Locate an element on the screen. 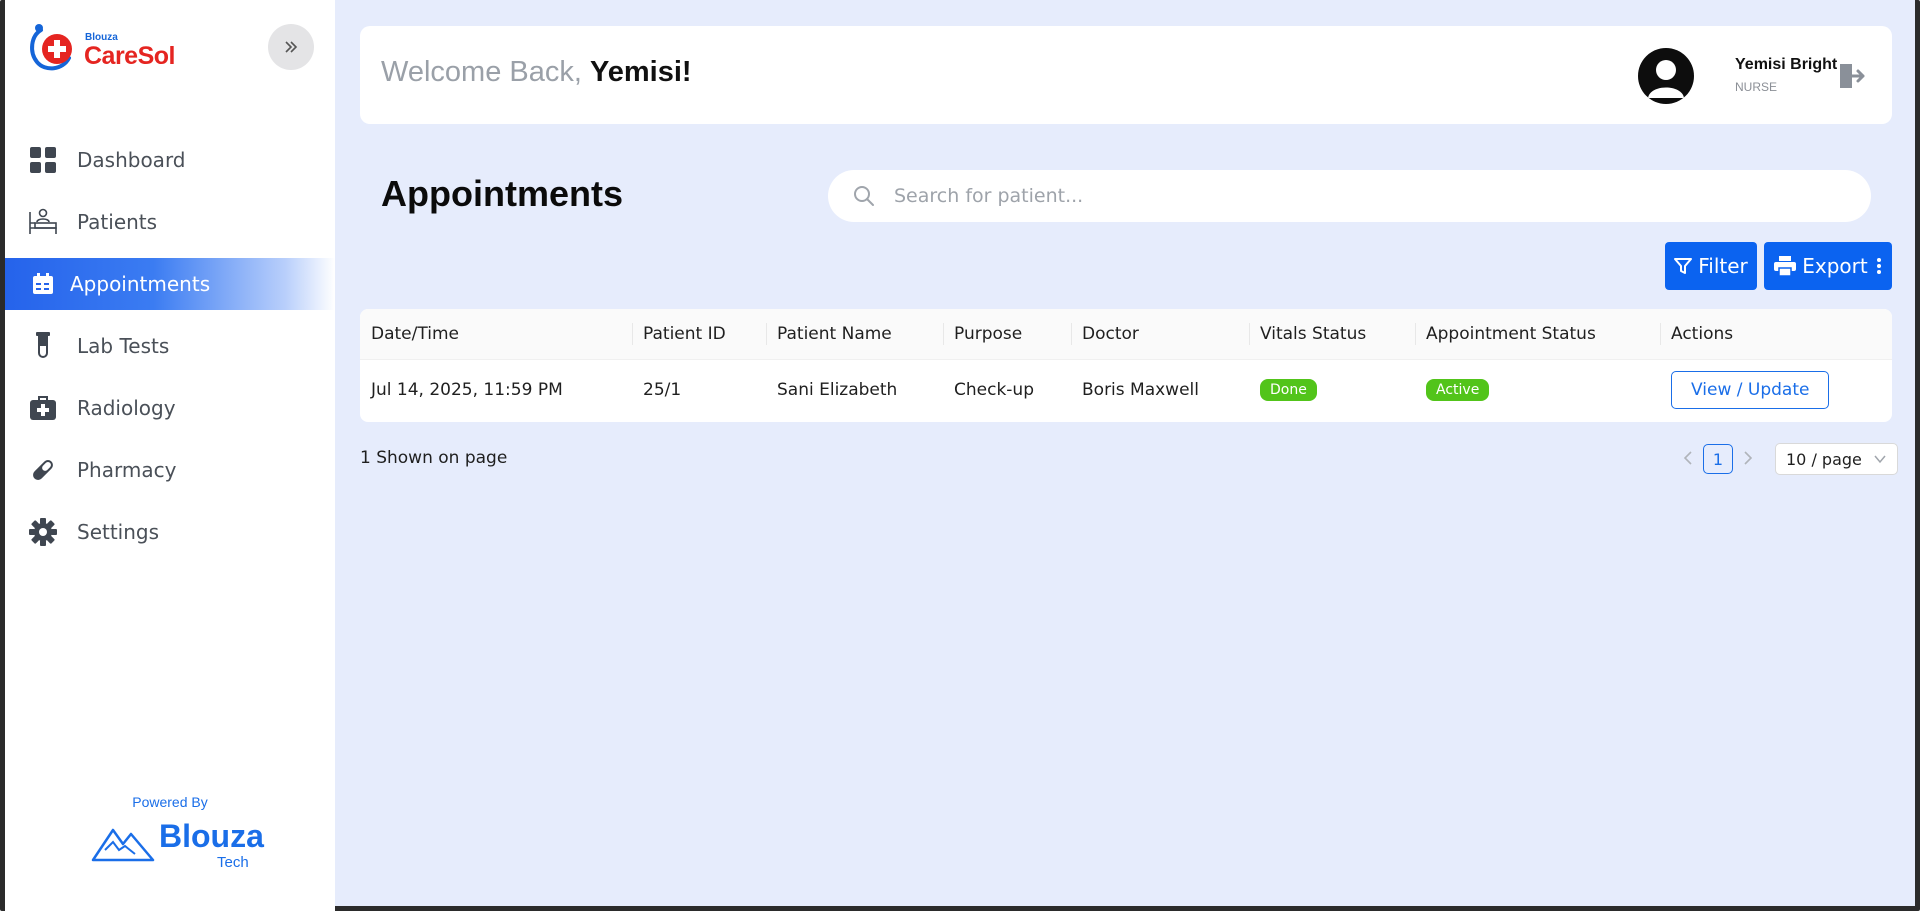  sidebar-item-dashboard: Dashboard is located at coordinates (170, 160).